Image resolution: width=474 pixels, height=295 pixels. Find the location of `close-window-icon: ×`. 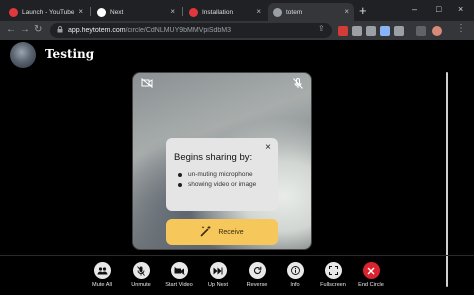

close-window-icon: × is located at coordinates (460, 9).